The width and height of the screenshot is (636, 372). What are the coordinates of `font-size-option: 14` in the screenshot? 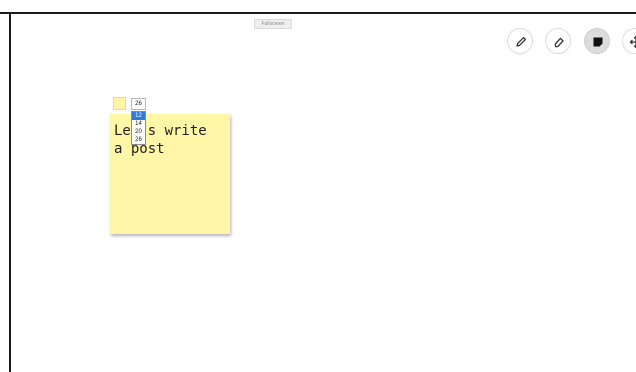 It's located at (138, 124).